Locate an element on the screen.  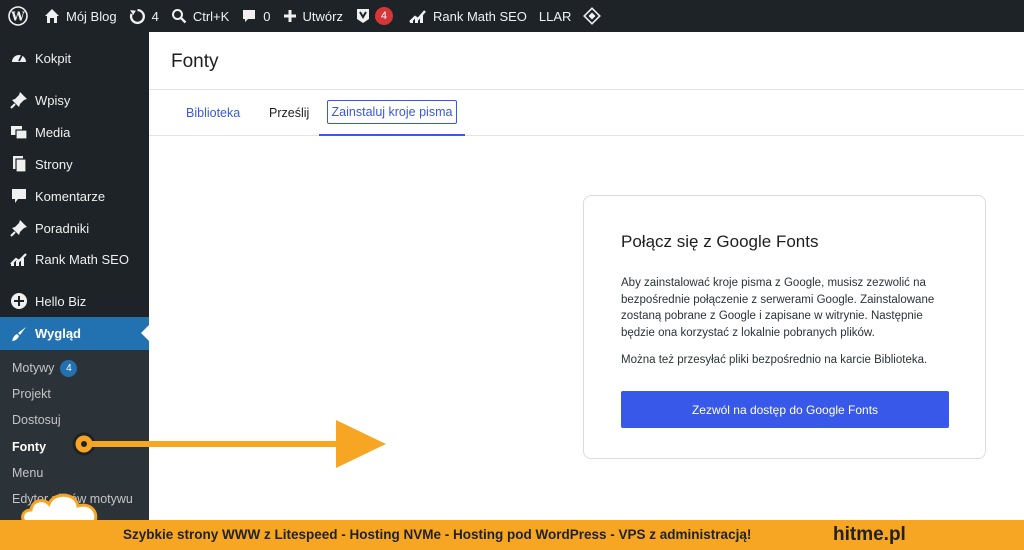
themes-update-badge: 4 is located at coordinates (69, 368).